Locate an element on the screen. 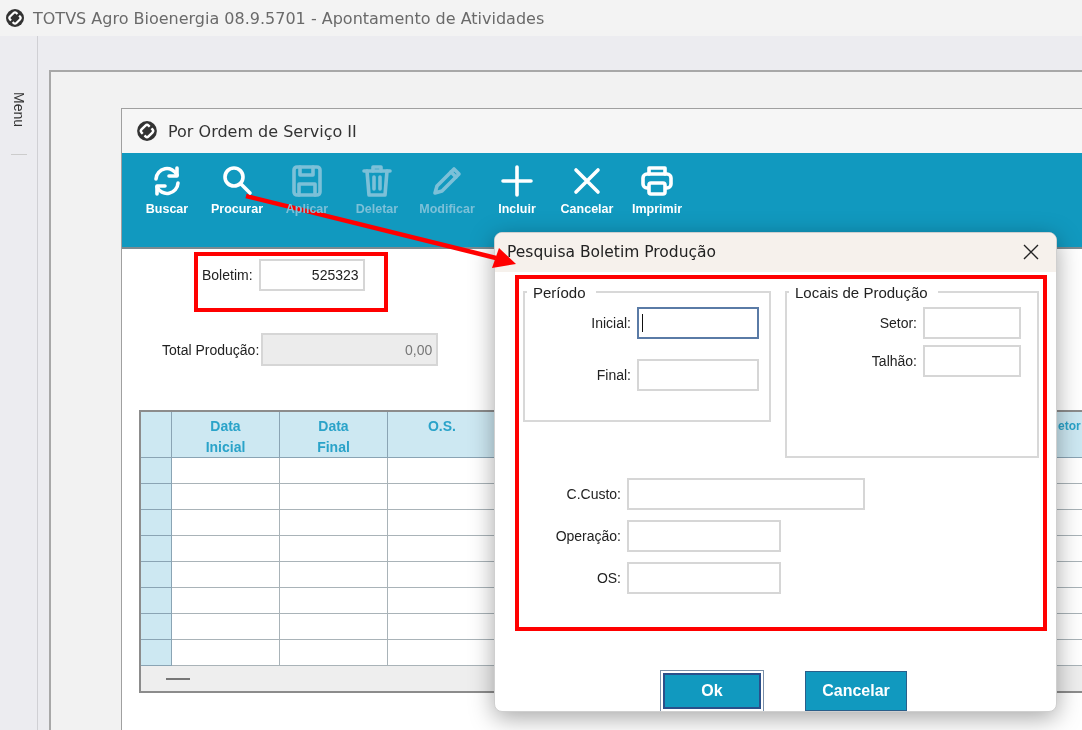 This screenshot has height=730, width=1082. dialog-button: Cancelar is located at coordinates (856, 691).